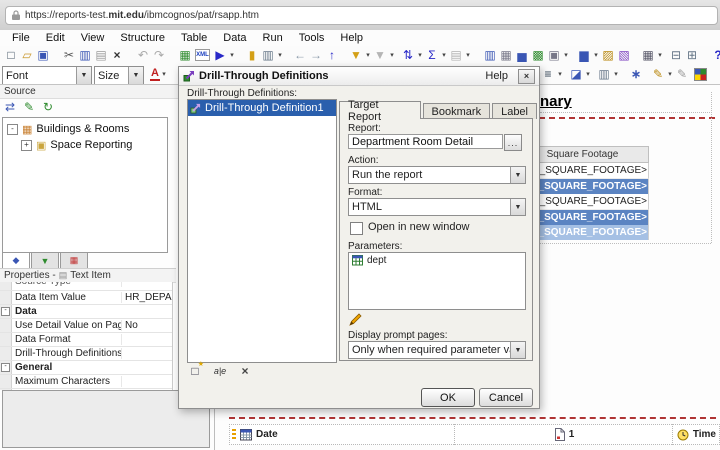 The width and height of the screenshot is (720, 450). Describe the element at coordinates (522, 55) in the screenshot. I see `insert-chart-icon: ▅` at that location.